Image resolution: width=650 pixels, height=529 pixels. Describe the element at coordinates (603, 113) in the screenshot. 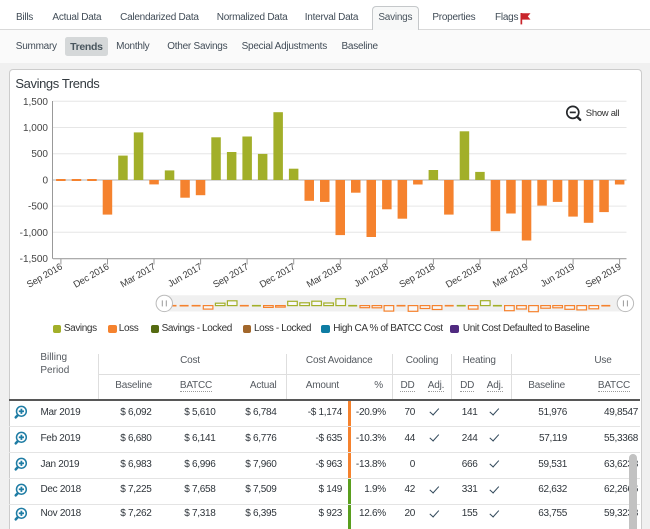

I see `svg-text: Show all` at that location.